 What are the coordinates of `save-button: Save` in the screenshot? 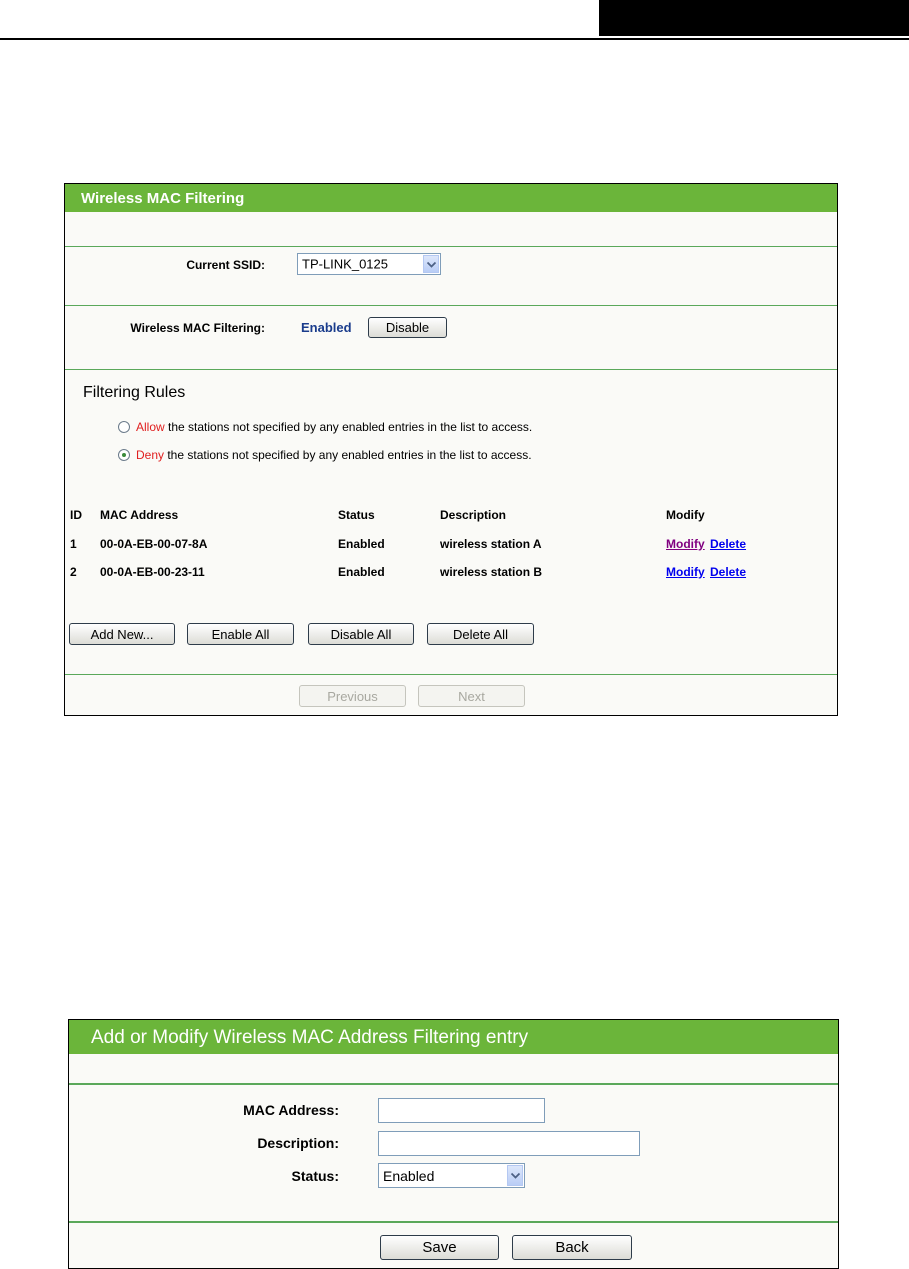 It's located at (439, 1247).